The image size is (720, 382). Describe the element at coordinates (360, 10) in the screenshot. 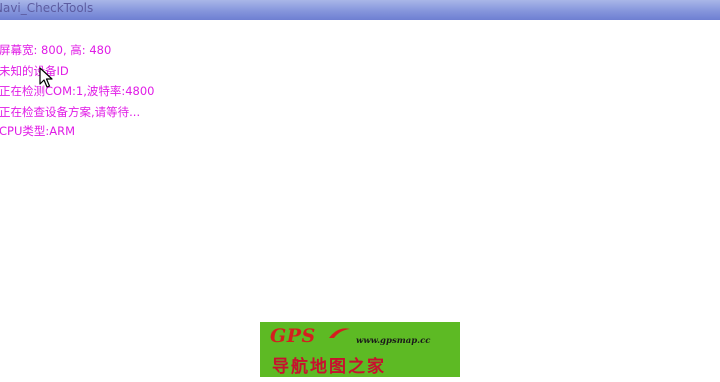

I see `title-bar: Navi_CheckTools` at that location.